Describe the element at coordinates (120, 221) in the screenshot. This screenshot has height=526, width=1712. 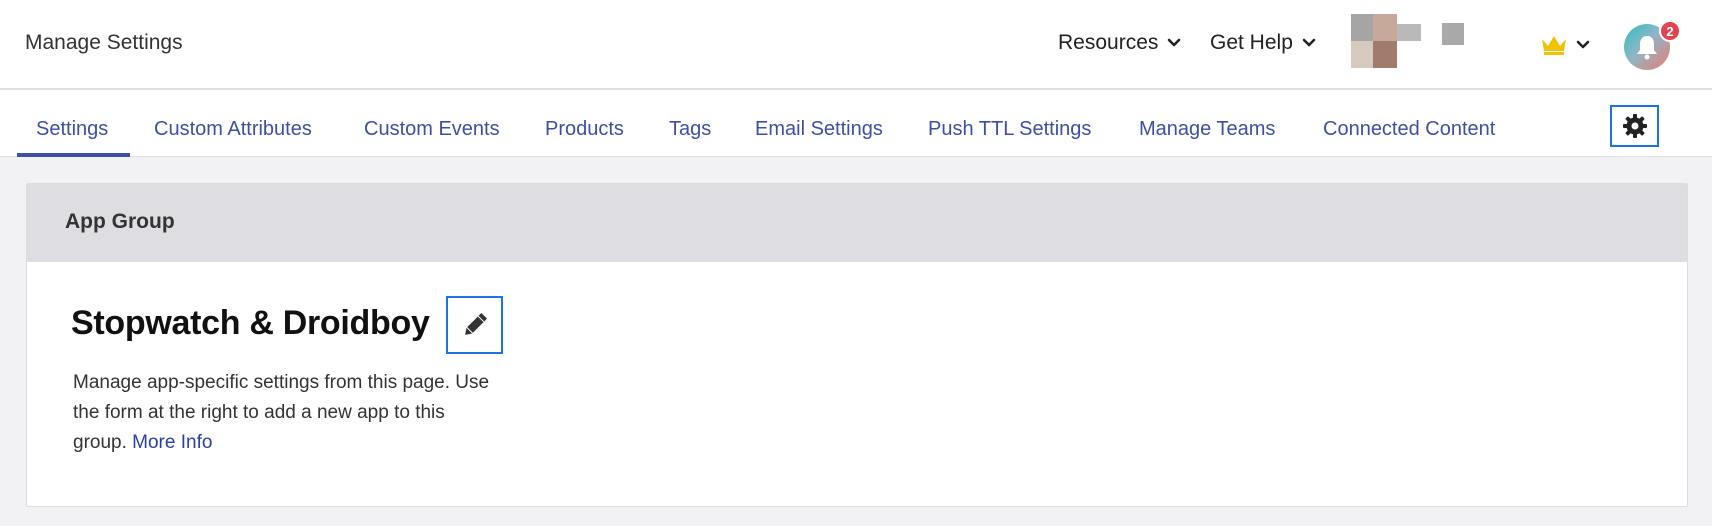
I see `card-header-title: App Group` at that location.